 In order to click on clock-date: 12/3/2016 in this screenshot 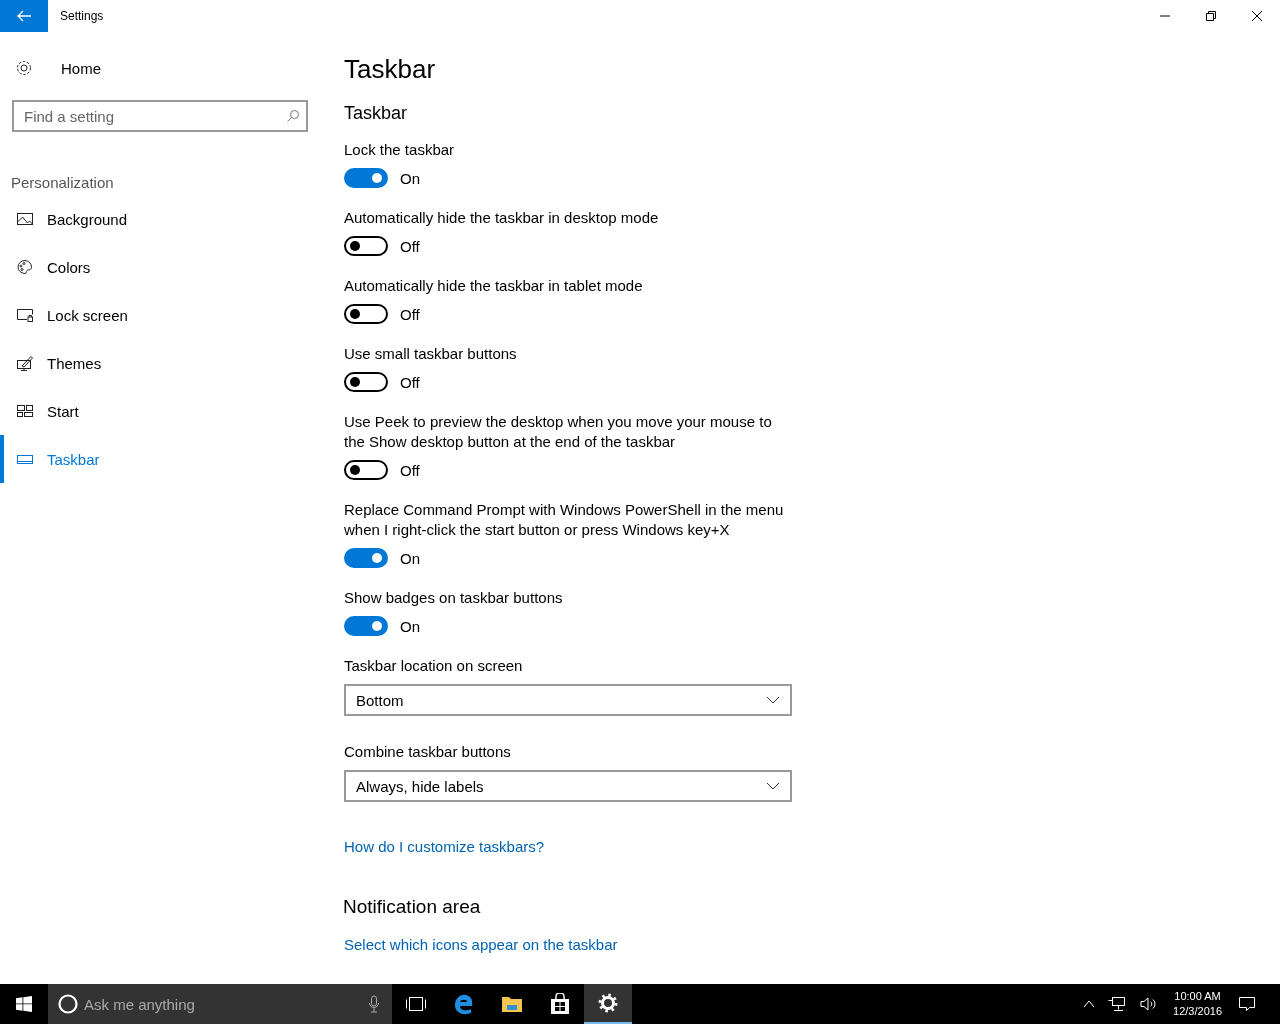, I will do `click(1197, 1011)`.